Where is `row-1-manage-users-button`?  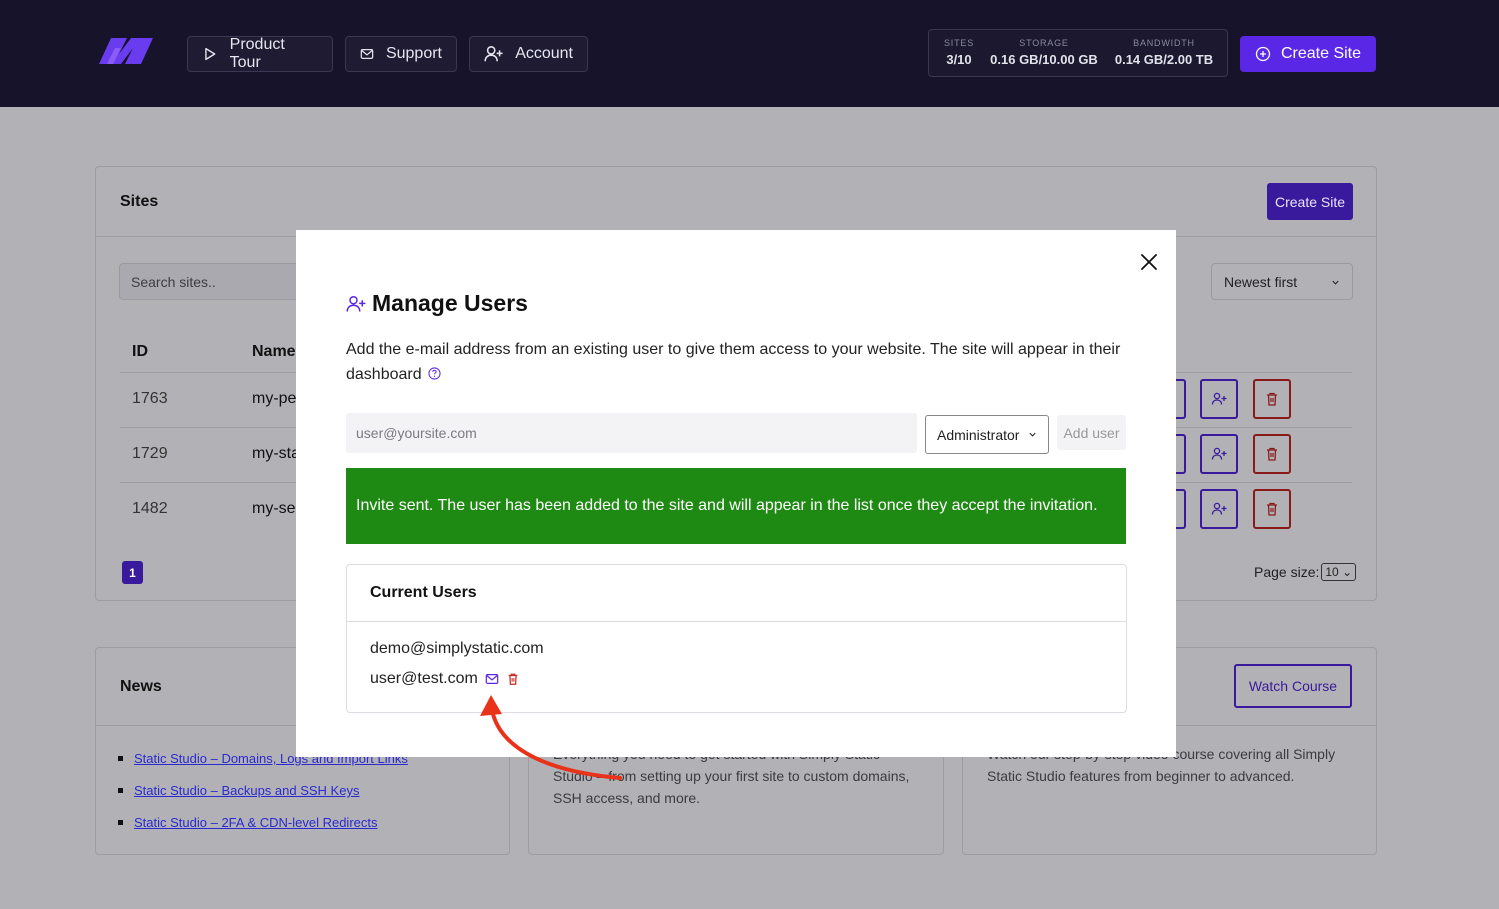
row-1-manage-users-button is located at coordinates (1219, 399).